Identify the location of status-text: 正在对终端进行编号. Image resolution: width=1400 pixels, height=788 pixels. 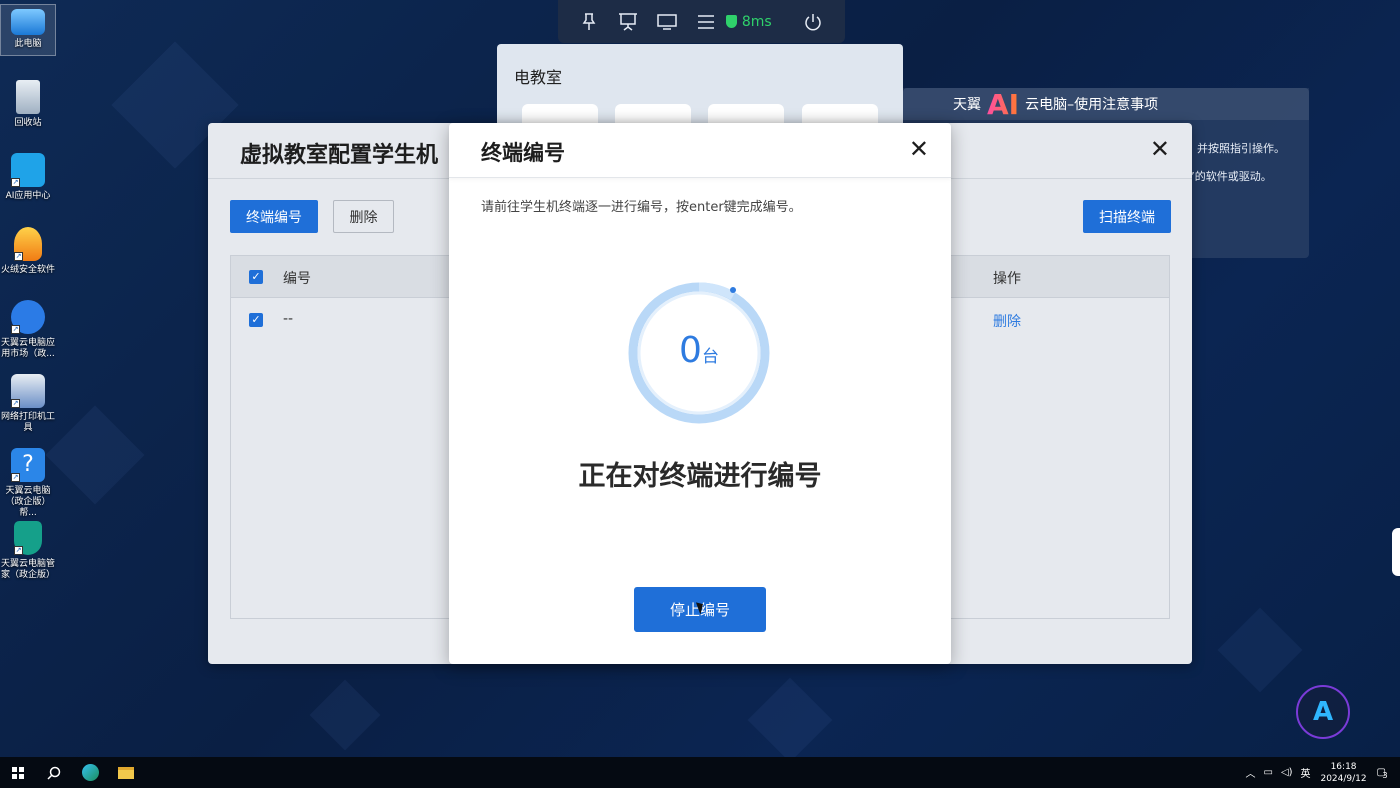
(700, 476).